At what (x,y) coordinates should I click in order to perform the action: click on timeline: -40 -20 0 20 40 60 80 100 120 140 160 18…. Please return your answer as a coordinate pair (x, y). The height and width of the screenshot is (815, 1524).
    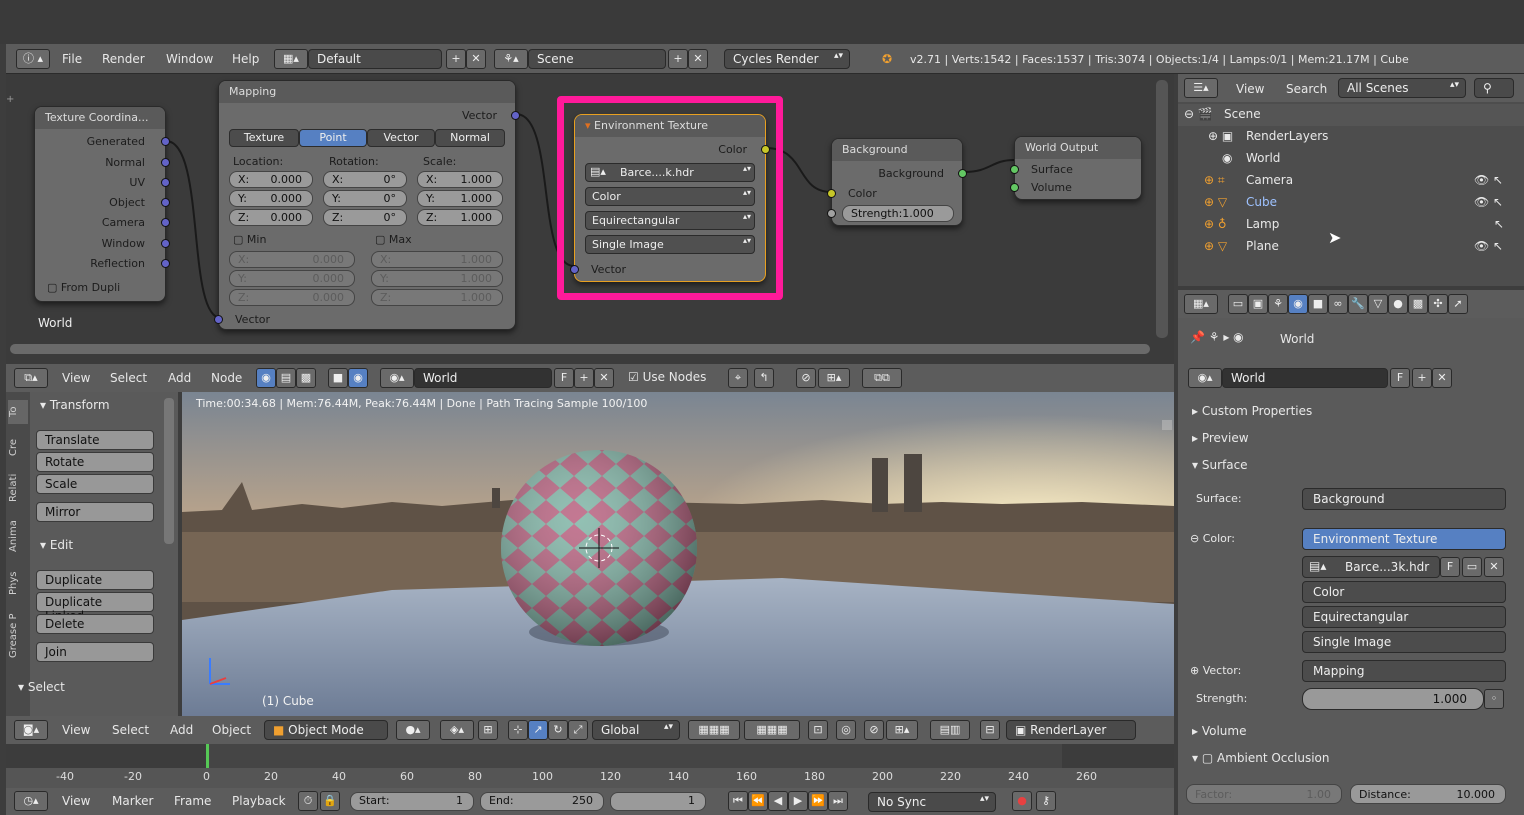
    Looking at the image, I should click on (590, 766).